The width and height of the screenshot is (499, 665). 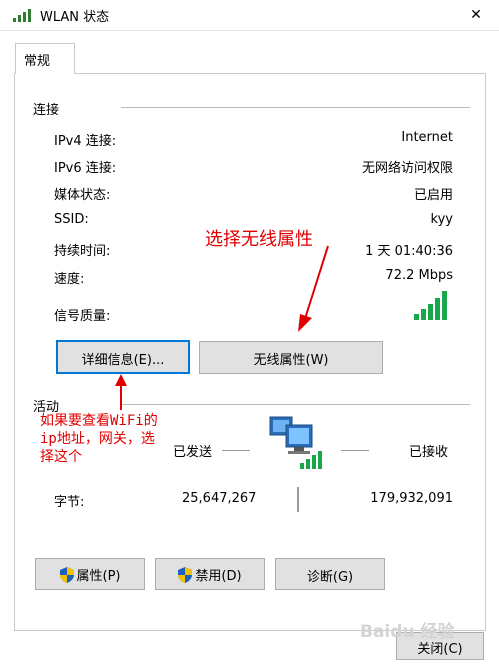 What do you see at coordinates (46, 110) in the screenshot?
I see `connection-section-label: 连接` at bounding box center [46, 110].